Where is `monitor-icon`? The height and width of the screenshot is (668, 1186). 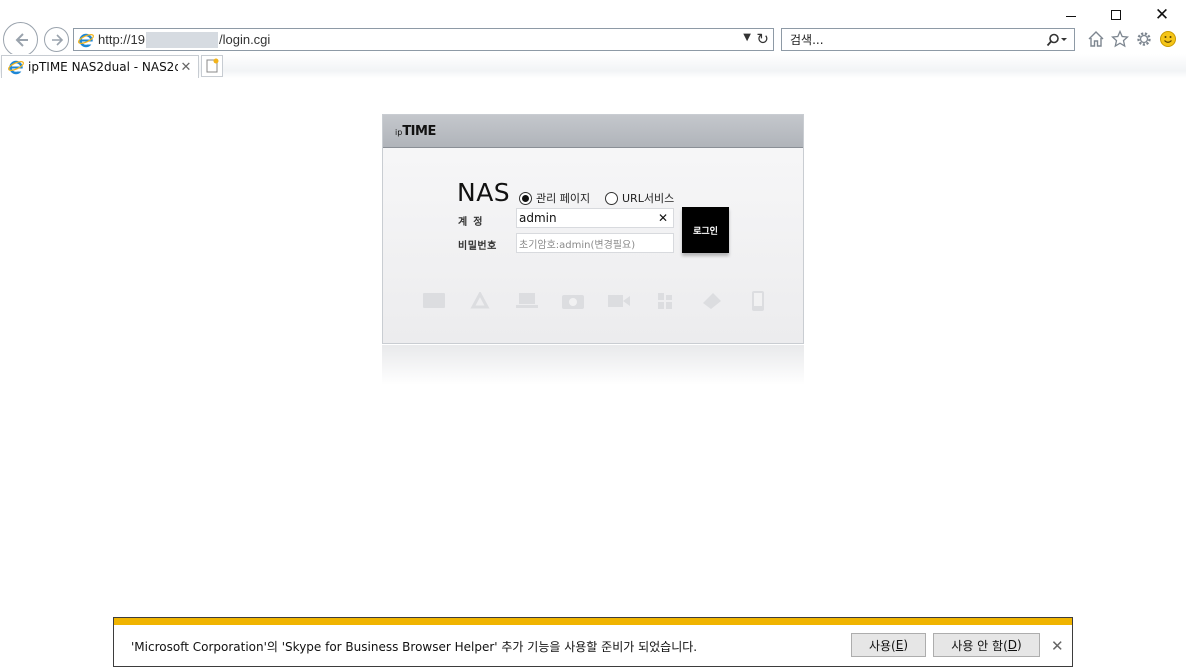 monitor-icon is located at coordinates (434, 301).